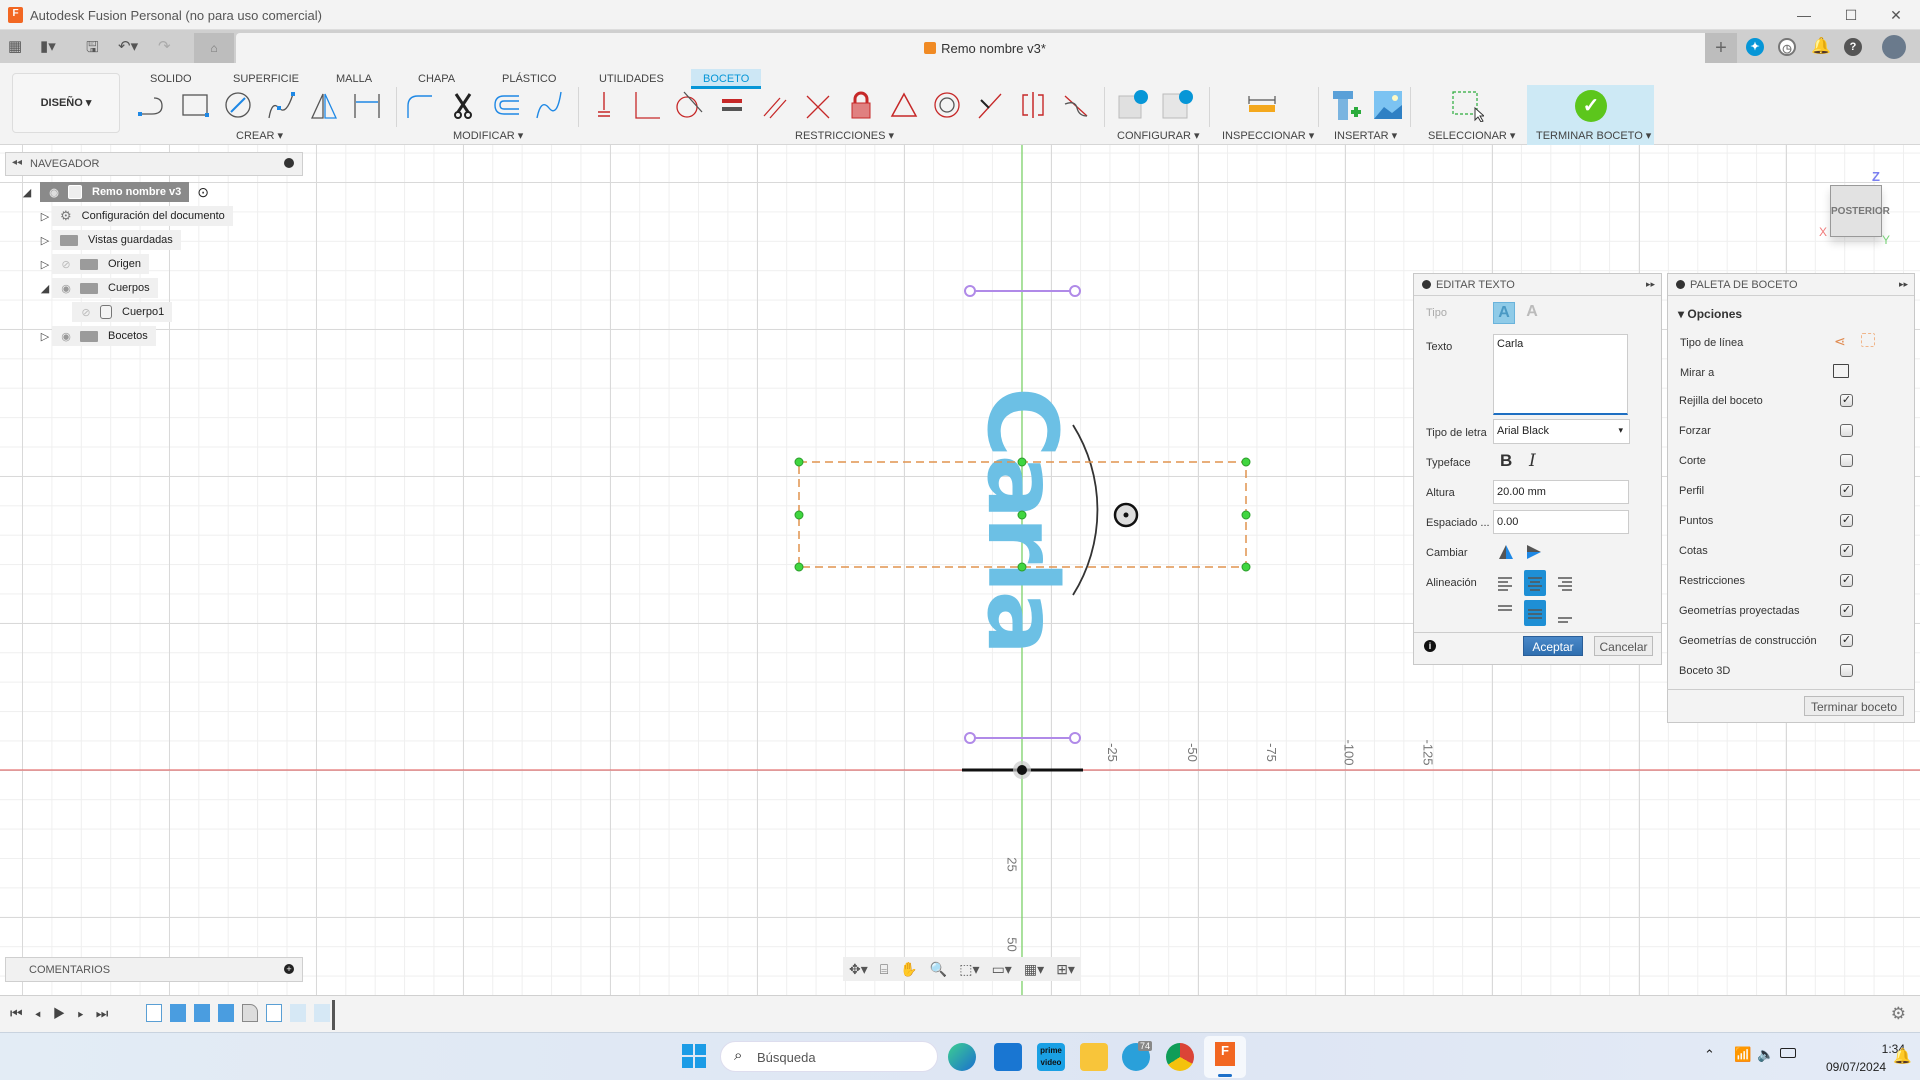 The width and height of the screenshot is (1920, 1080). What do you see at coordinates (858, 969) in the screenshot?
I see `orbit-icon: ✥▾` at bounding box center [858, 969].